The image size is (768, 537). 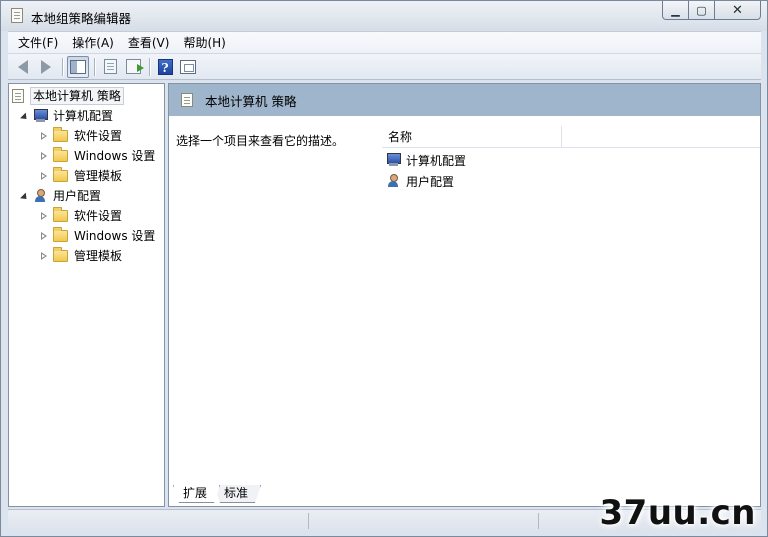 I want to click on details-header-title: 本地计算机 策略, so click(x=251, y=101).